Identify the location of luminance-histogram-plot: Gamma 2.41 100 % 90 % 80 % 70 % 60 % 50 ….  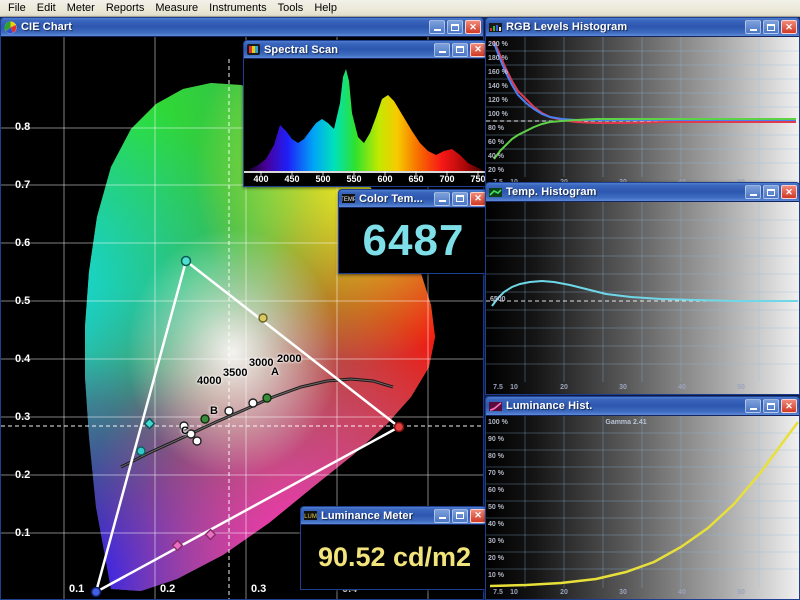
(642, 507).